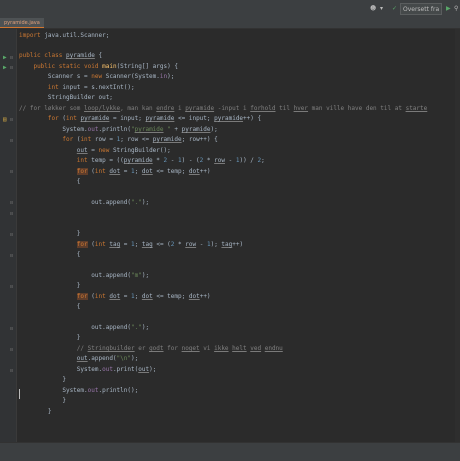 The width and height of the screenshot is (460, 461). Describe the element at coordinates (50, 233) in the screenshot. I see `code-line-17: }` at that location.